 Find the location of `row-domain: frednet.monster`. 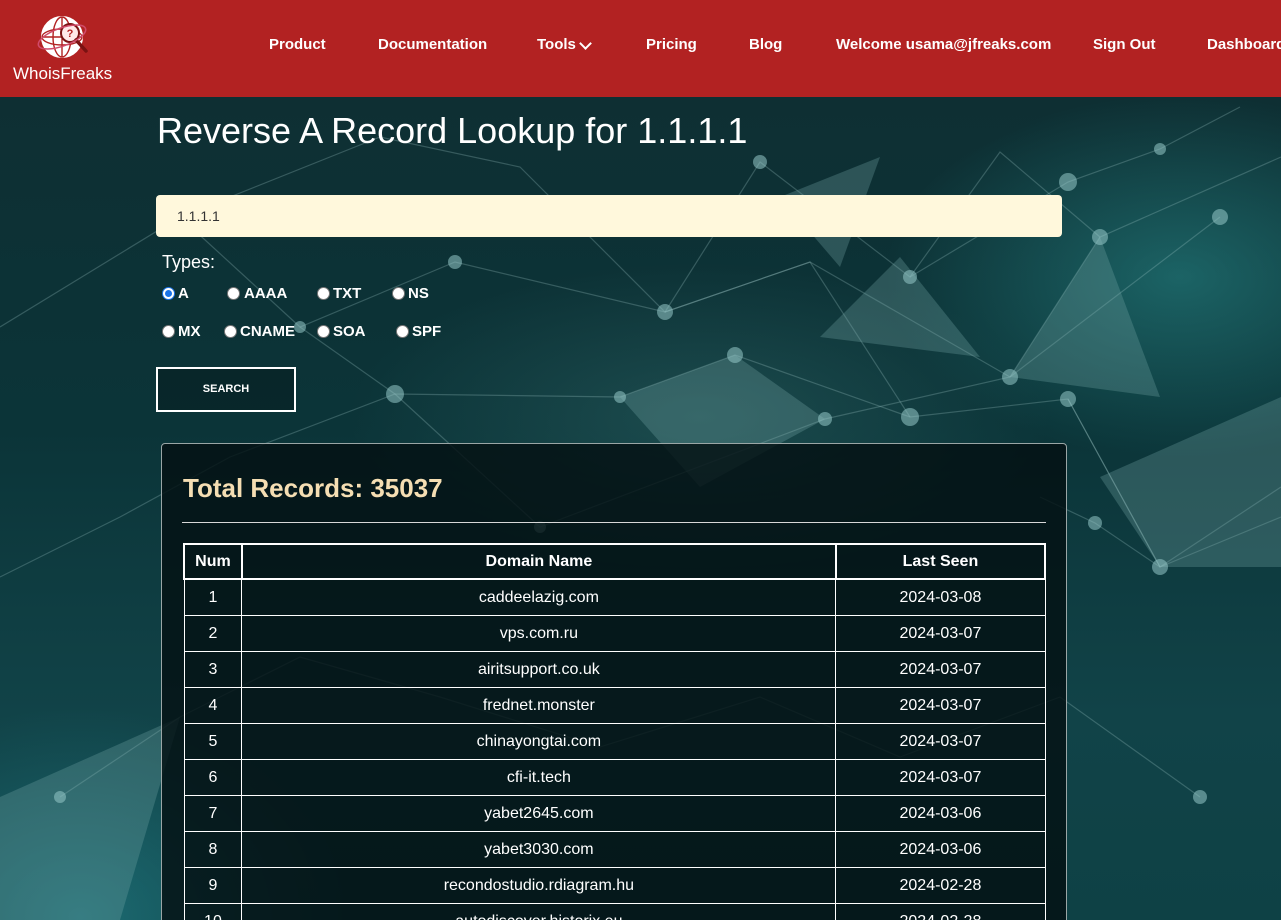

row-domain: frednet.monster is located at coordinates (539, 705).